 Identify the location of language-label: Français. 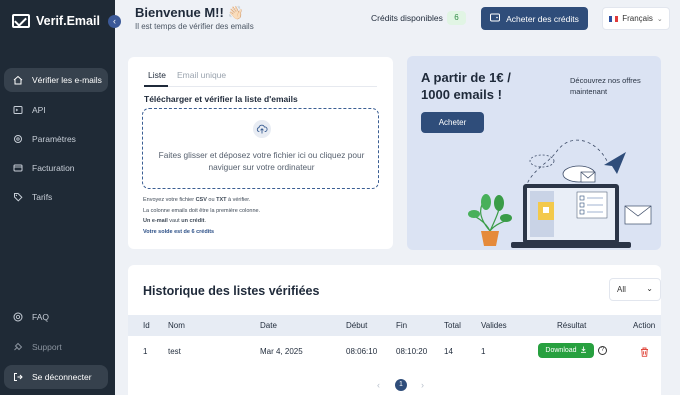
(637, 18).